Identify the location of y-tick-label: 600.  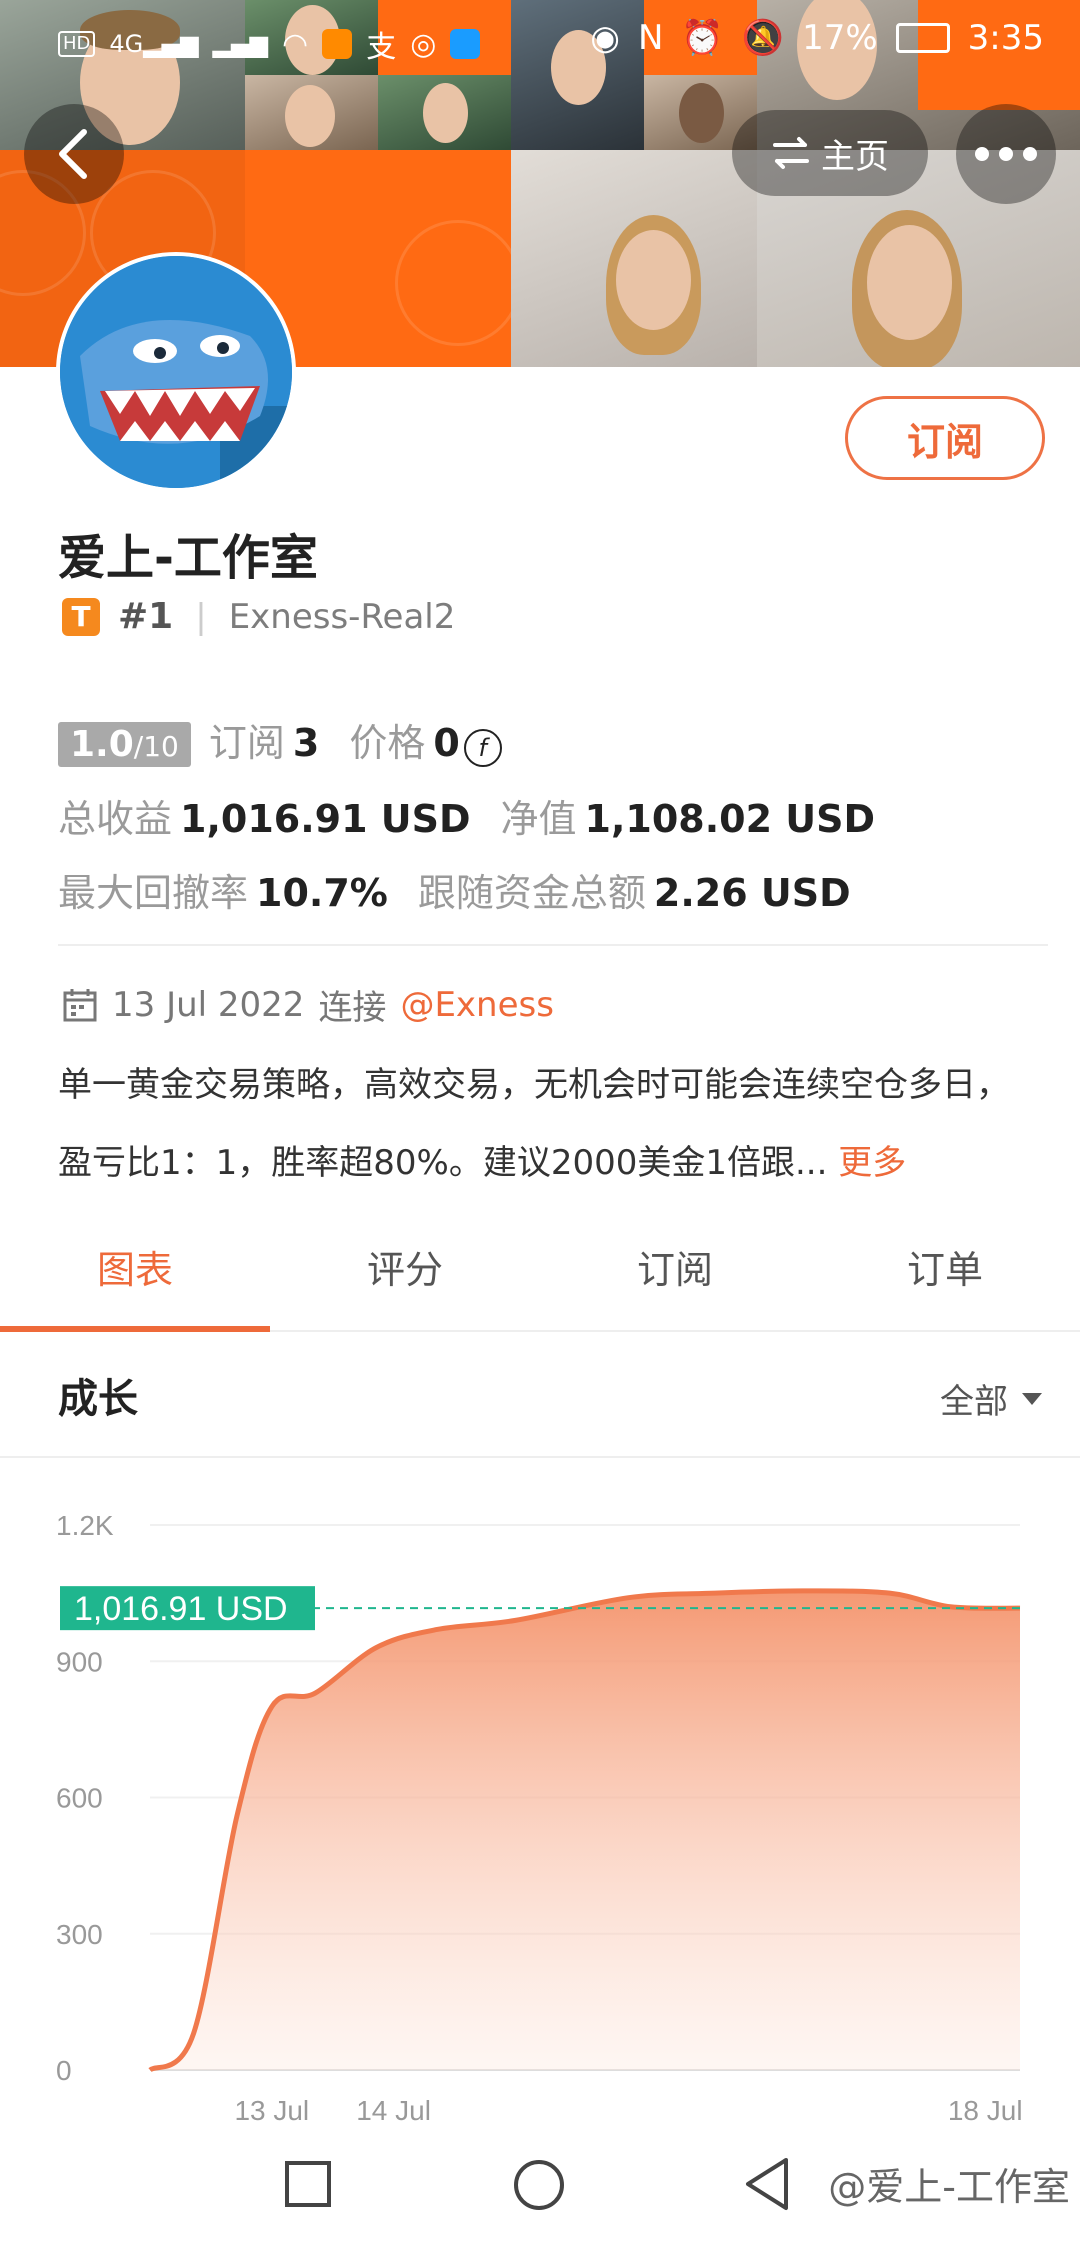
(79, 1798).